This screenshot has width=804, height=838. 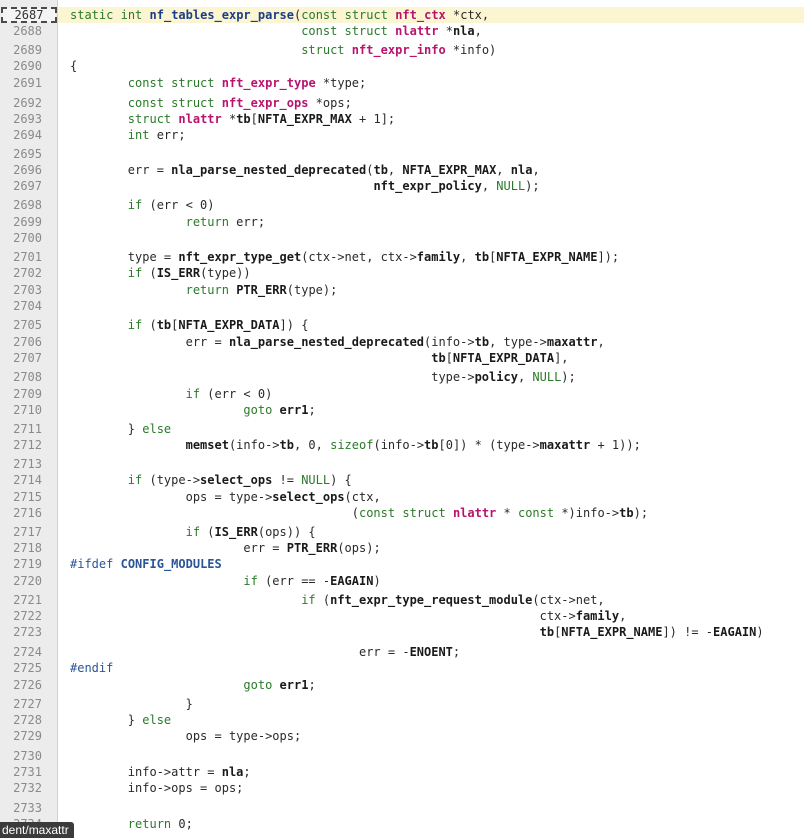 I want to click on code-line: tb[NFTA_EXPR_DATA],, so click(x=319, y=358).